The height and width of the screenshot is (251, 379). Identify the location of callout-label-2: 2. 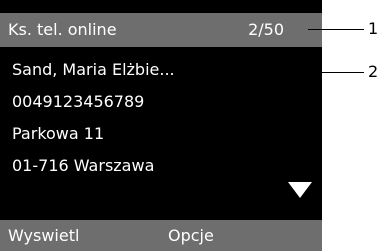
(373, 71).